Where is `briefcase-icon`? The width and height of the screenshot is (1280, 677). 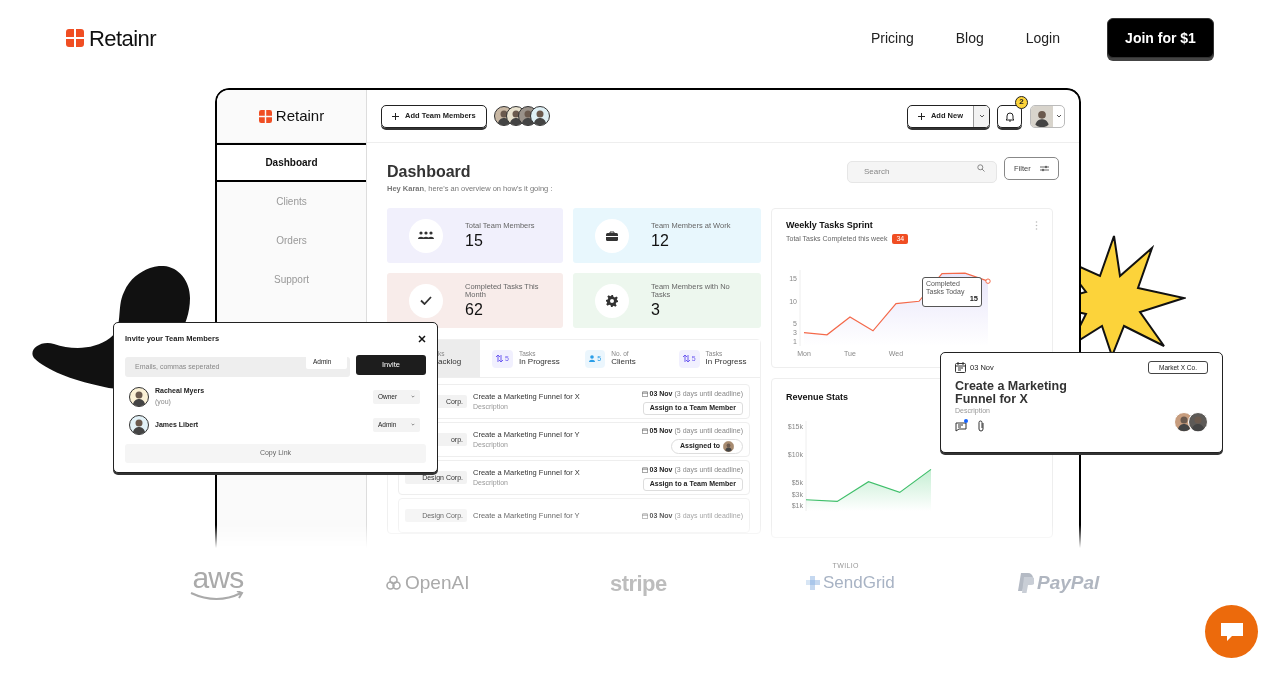
briefcase-icon is located at coordinates (612, 235).